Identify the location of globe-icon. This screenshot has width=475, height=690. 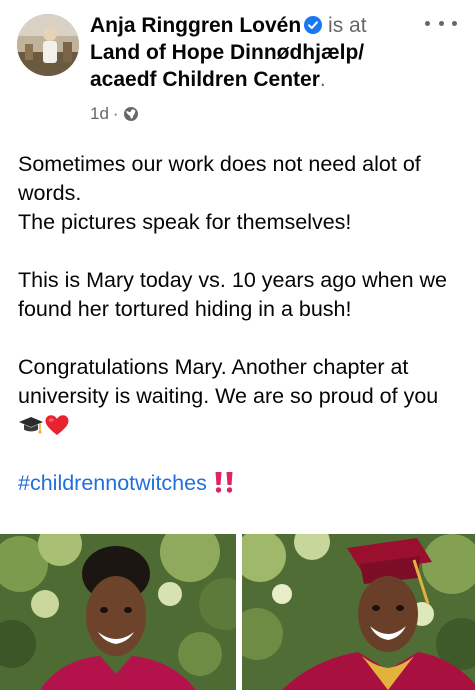
(130, 114).